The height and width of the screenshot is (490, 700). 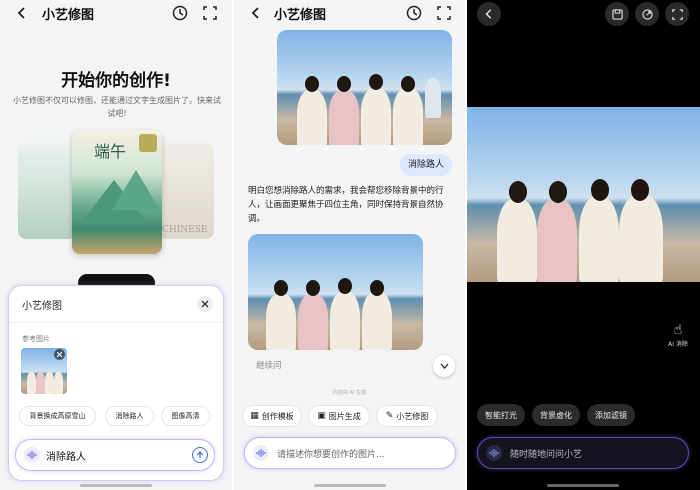 I want to click on image-icon: ▣, so click(x=321, y=416).